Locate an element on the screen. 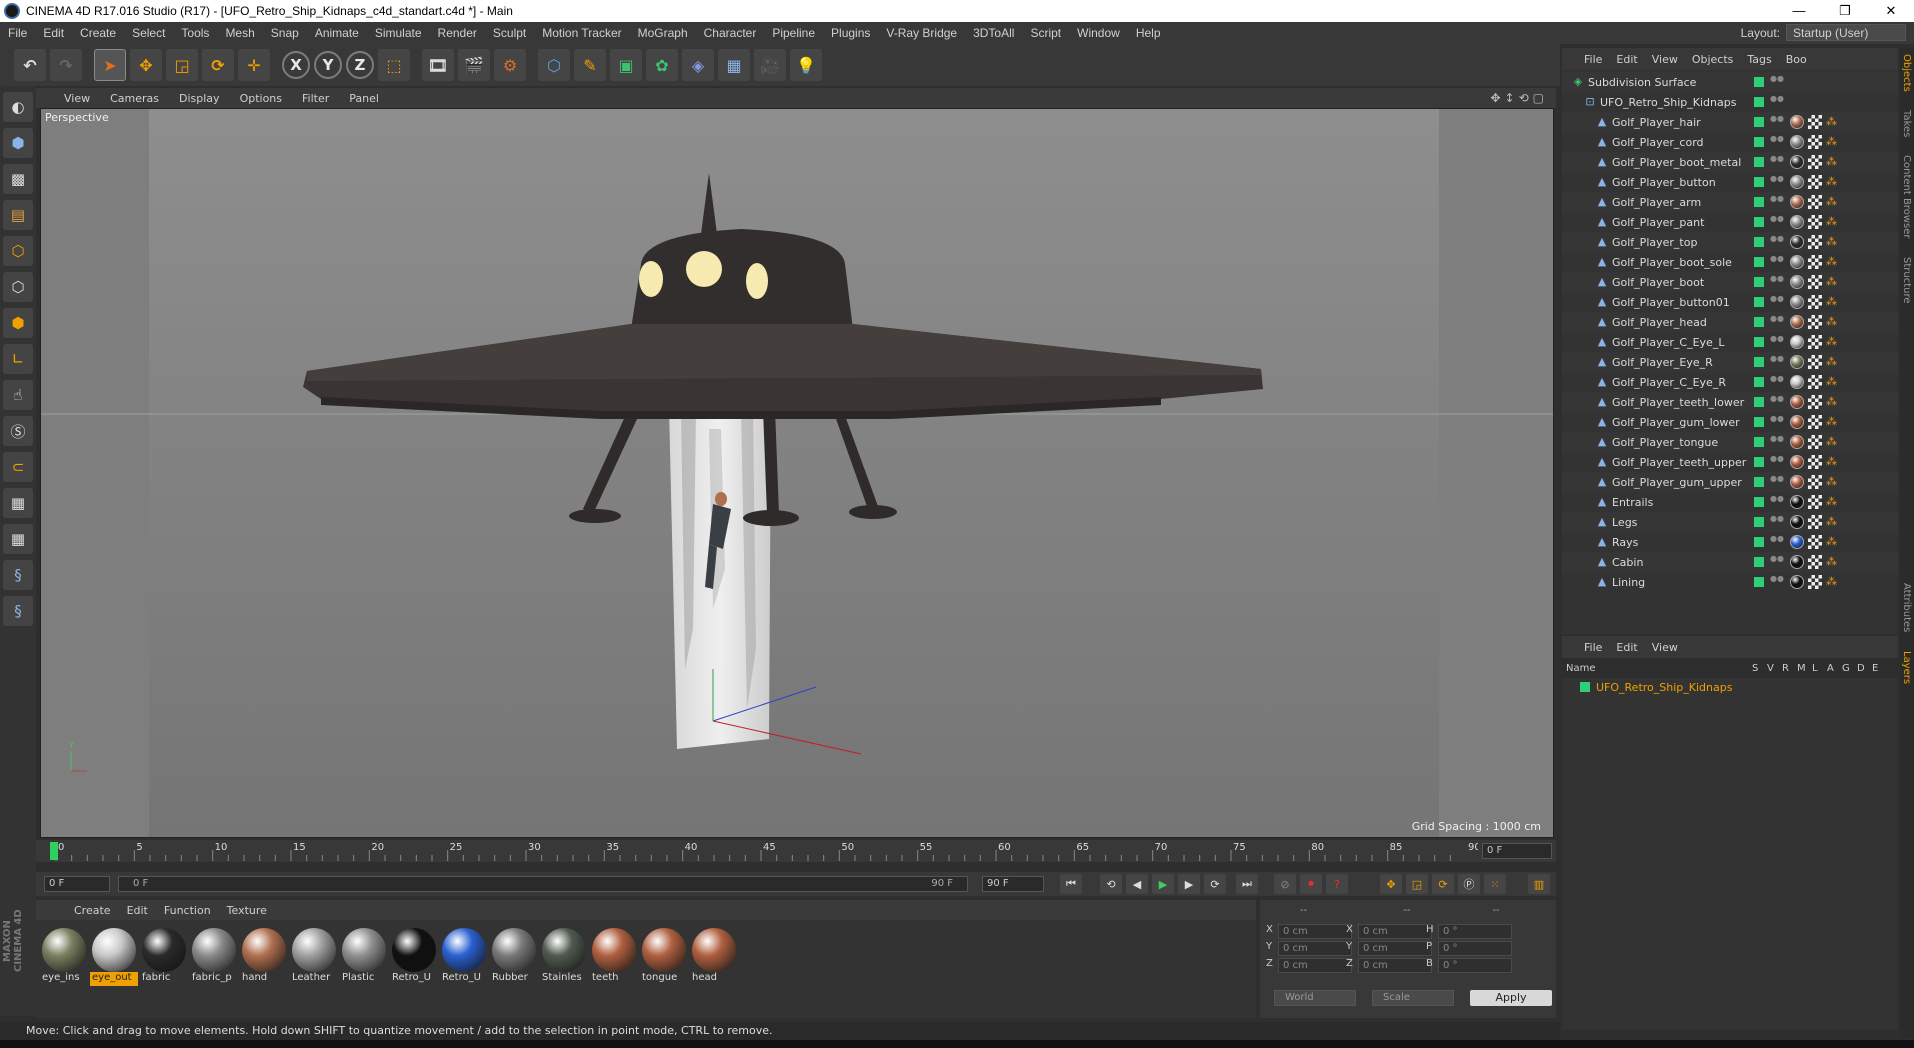  layer-column-e: E is located at coordinates (1879, 668).